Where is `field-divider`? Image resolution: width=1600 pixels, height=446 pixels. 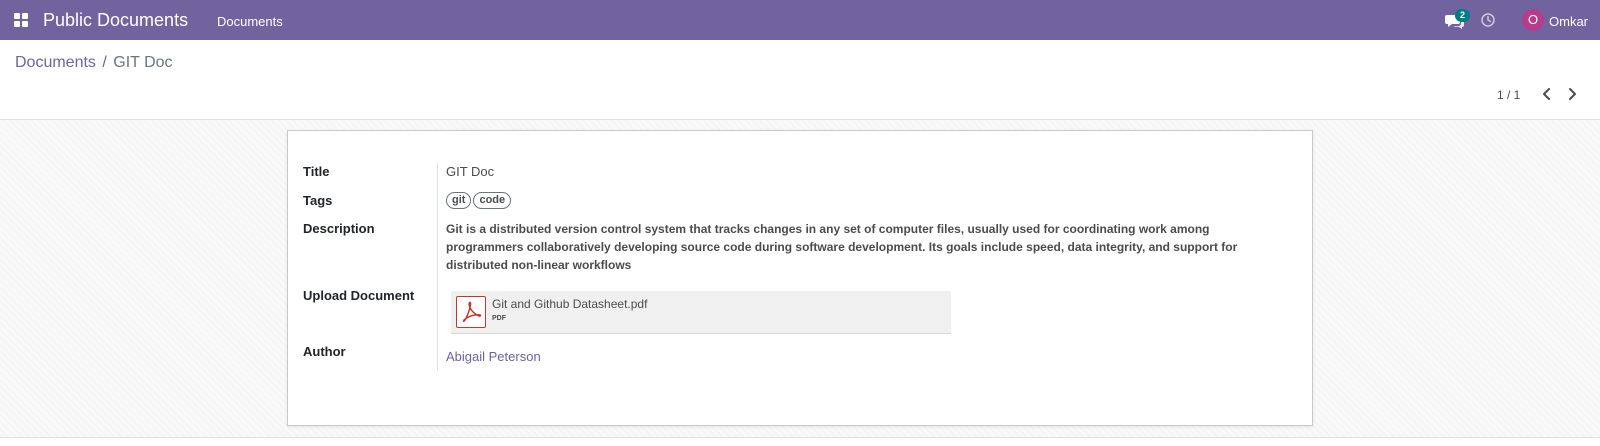
field-divider is located at coordinates (437, 267).